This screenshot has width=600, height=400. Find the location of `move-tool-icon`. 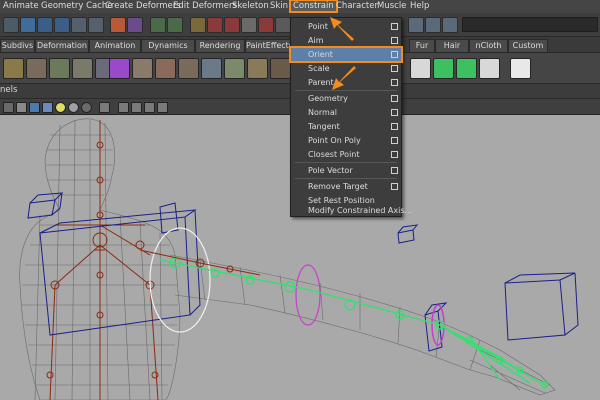

move-tool-icon is located at coordinates (28, 25).